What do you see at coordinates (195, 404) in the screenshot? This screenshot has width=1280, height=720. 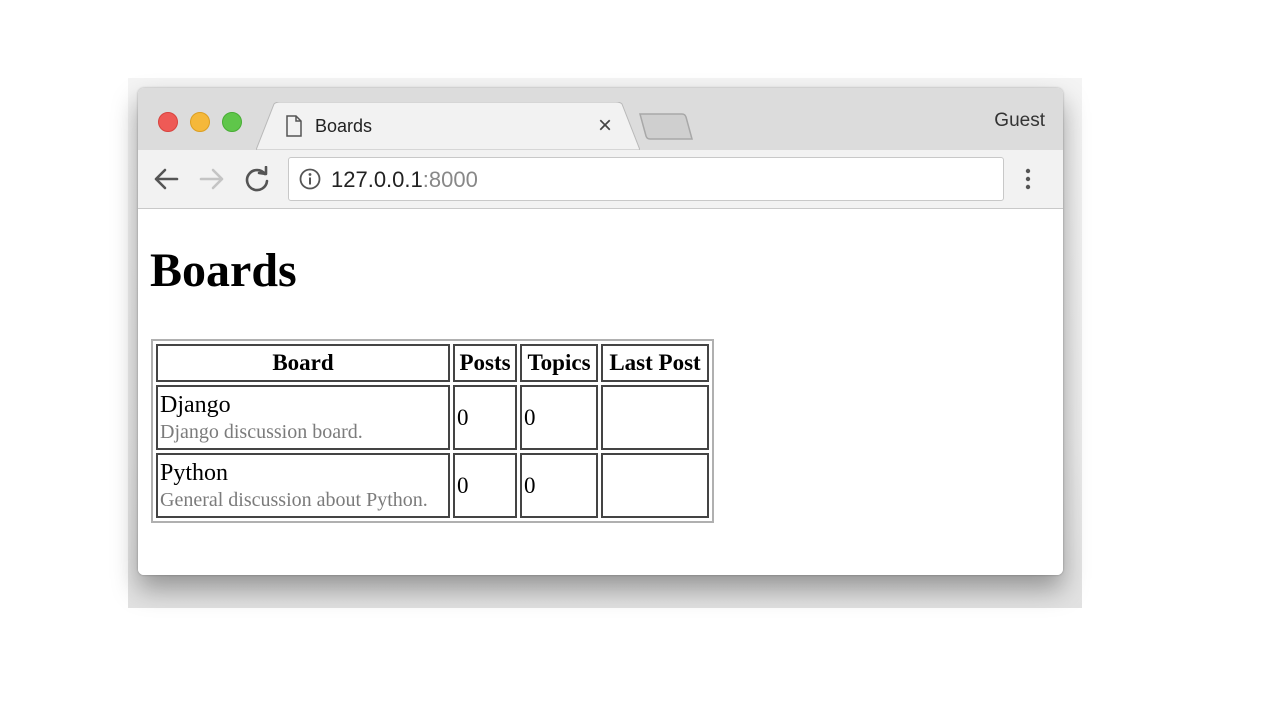 I see `board-name: Django` at bounding box center [195, 404].